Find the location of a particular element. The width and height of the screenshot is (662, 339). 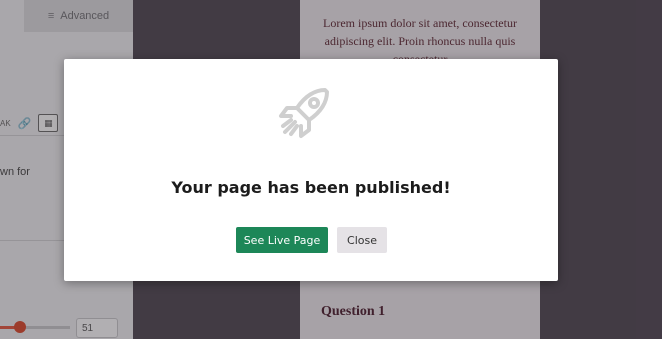

modal-title: Your page has been published! is located at coordinates (311, 187).